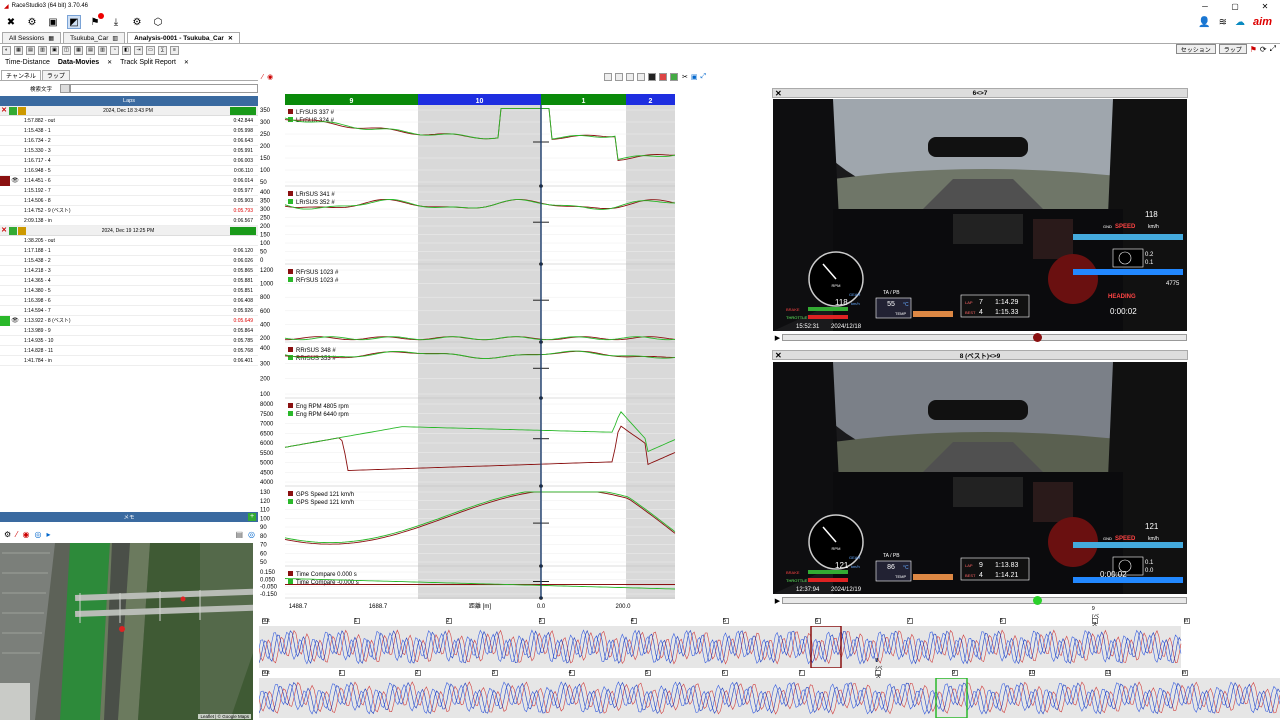 The height and width of the screenshot is (720, 1280). Describe the element at coordinates (1232, 49) in the screenshot. I see `lap-button: ラップ` at that location.